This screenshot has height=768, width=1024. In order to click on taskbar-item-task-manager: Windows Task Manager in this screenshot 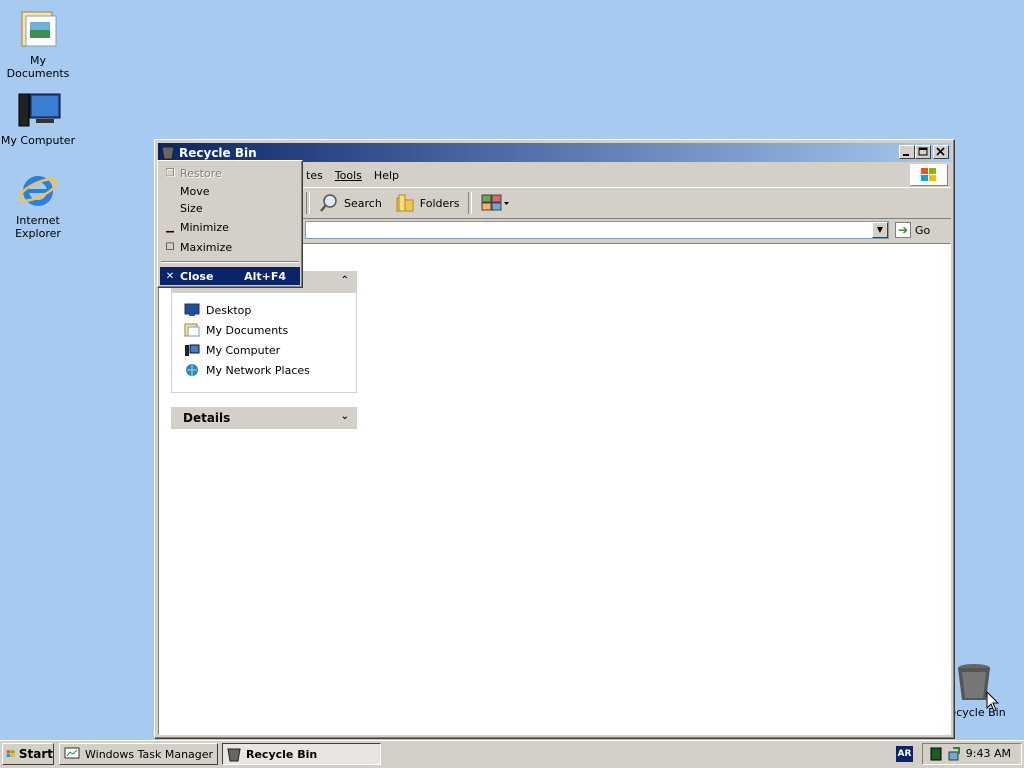, I will do `click(138, 754)`.